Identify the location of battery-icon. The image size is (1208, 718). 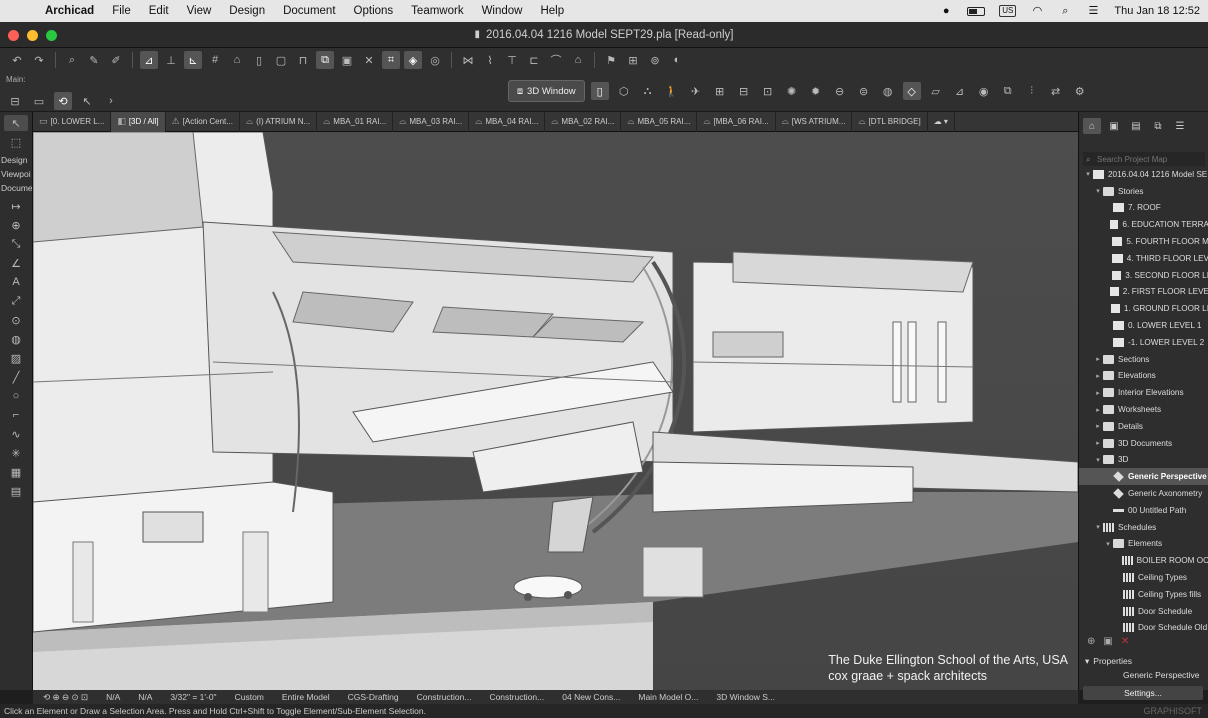
(976, 11).